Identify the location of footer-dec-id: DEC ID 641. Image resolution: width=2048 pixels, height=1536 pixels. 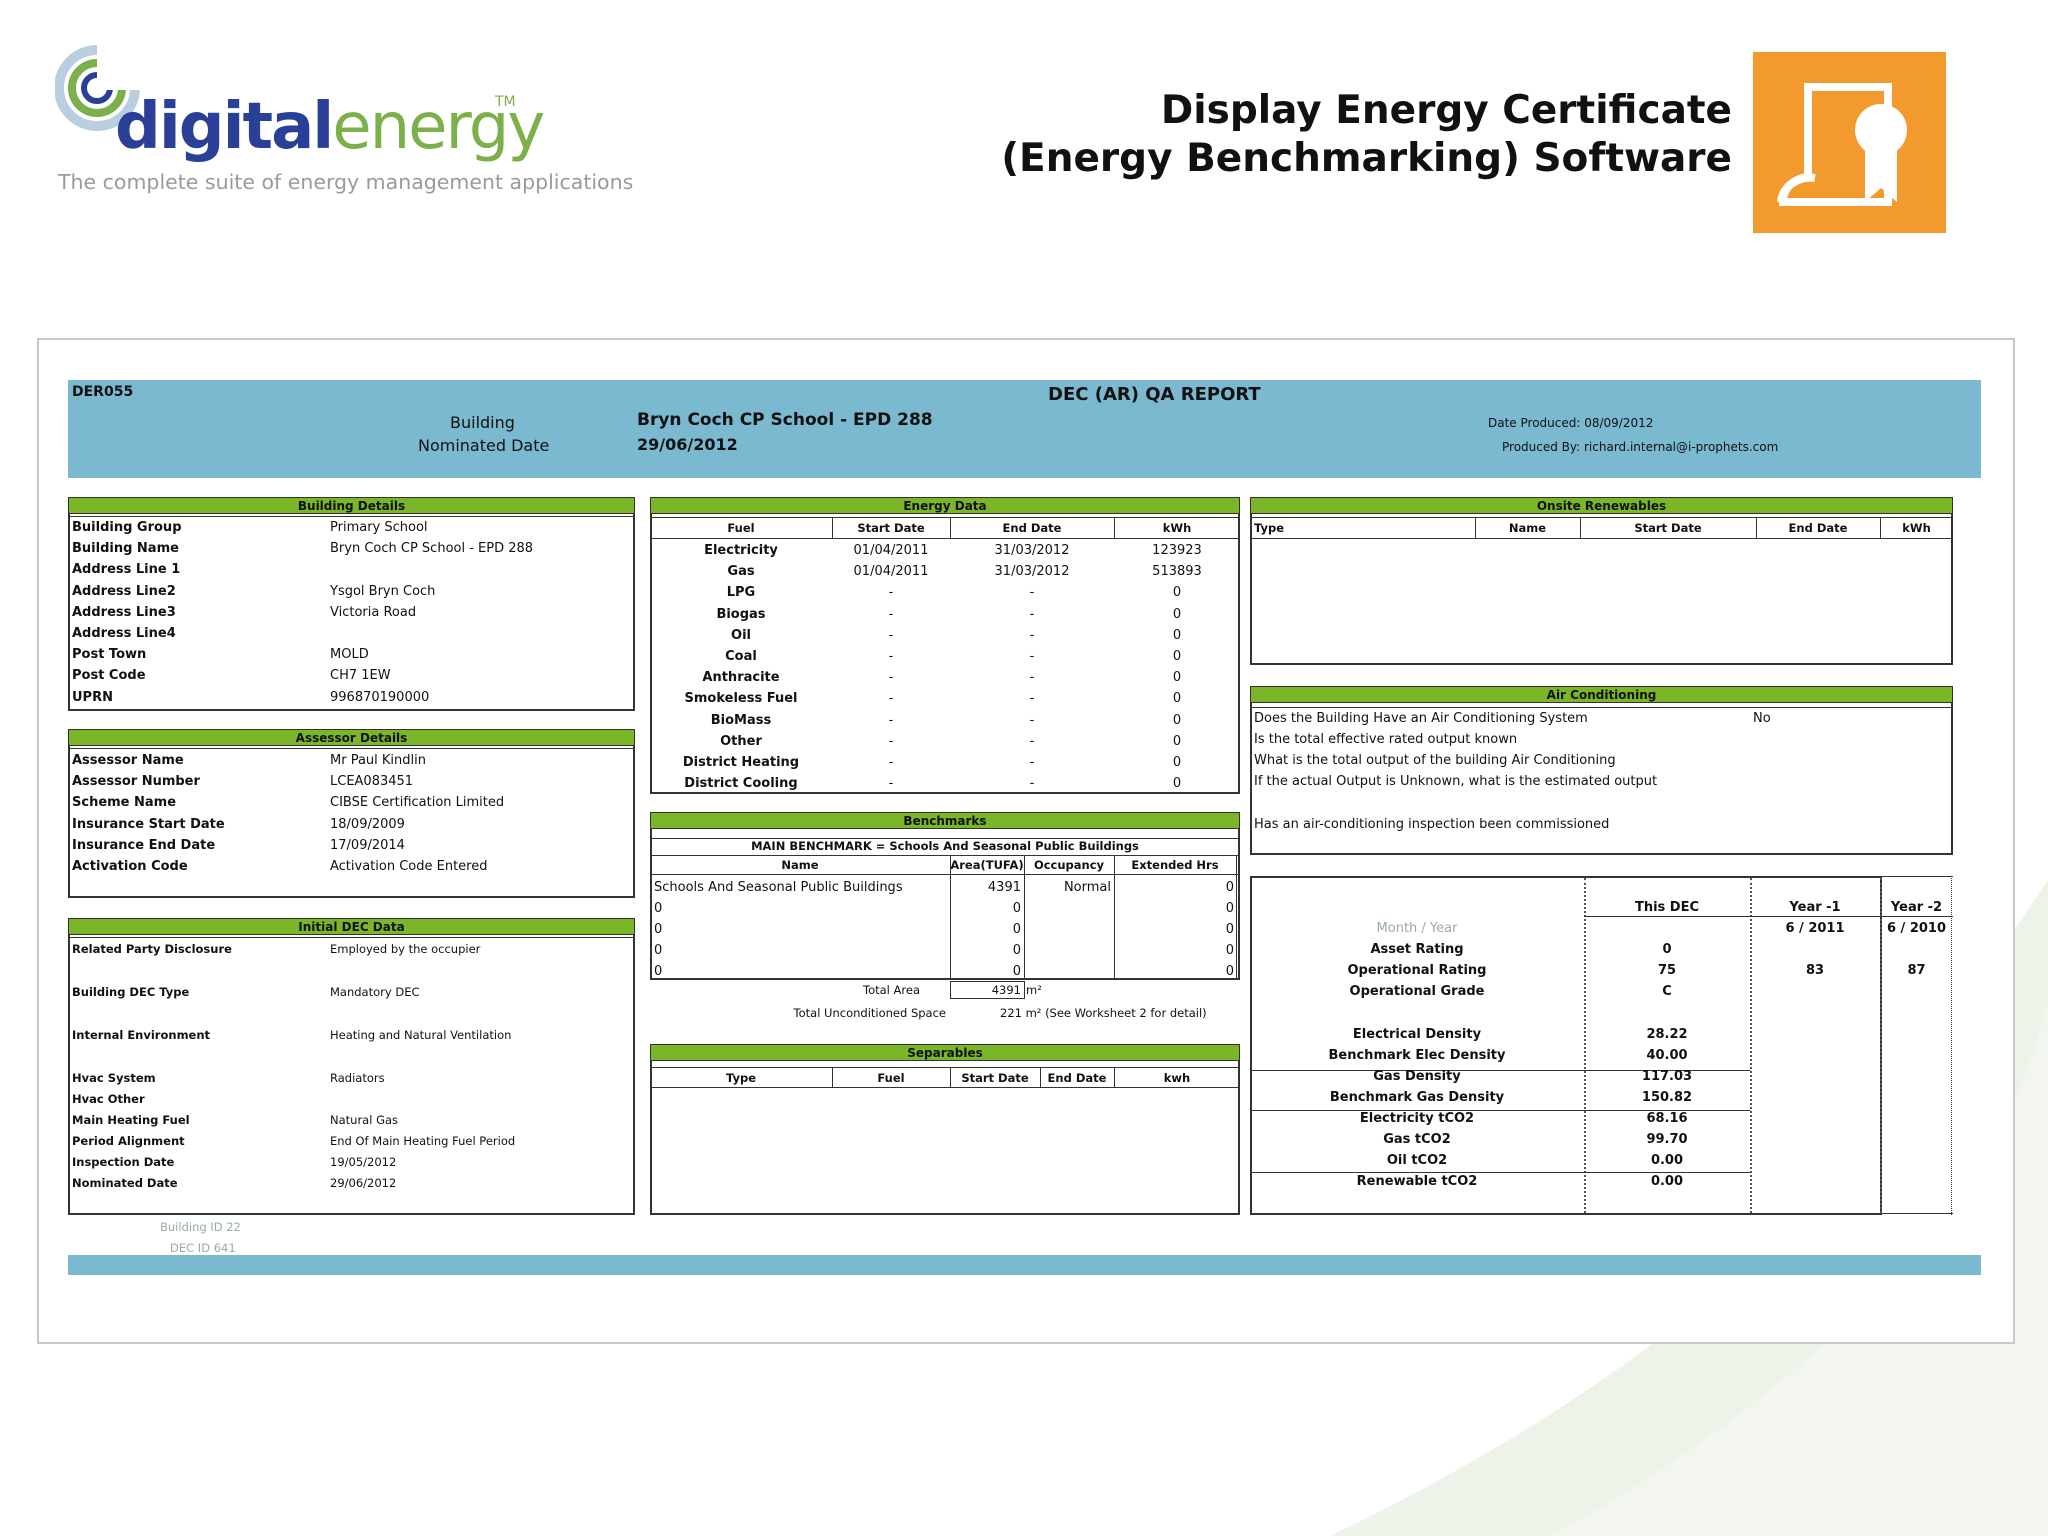
(203, 1248).